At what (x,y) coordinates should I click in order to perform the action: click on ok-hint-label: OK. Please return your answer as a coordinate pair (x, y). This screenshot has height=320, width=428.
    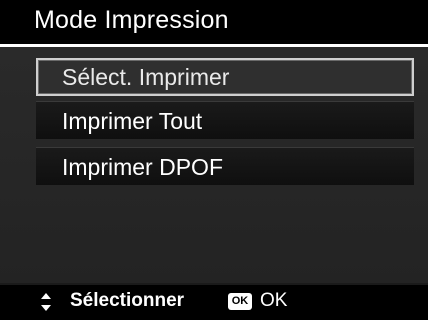
    Looking at the image, I should click on (274, 300).